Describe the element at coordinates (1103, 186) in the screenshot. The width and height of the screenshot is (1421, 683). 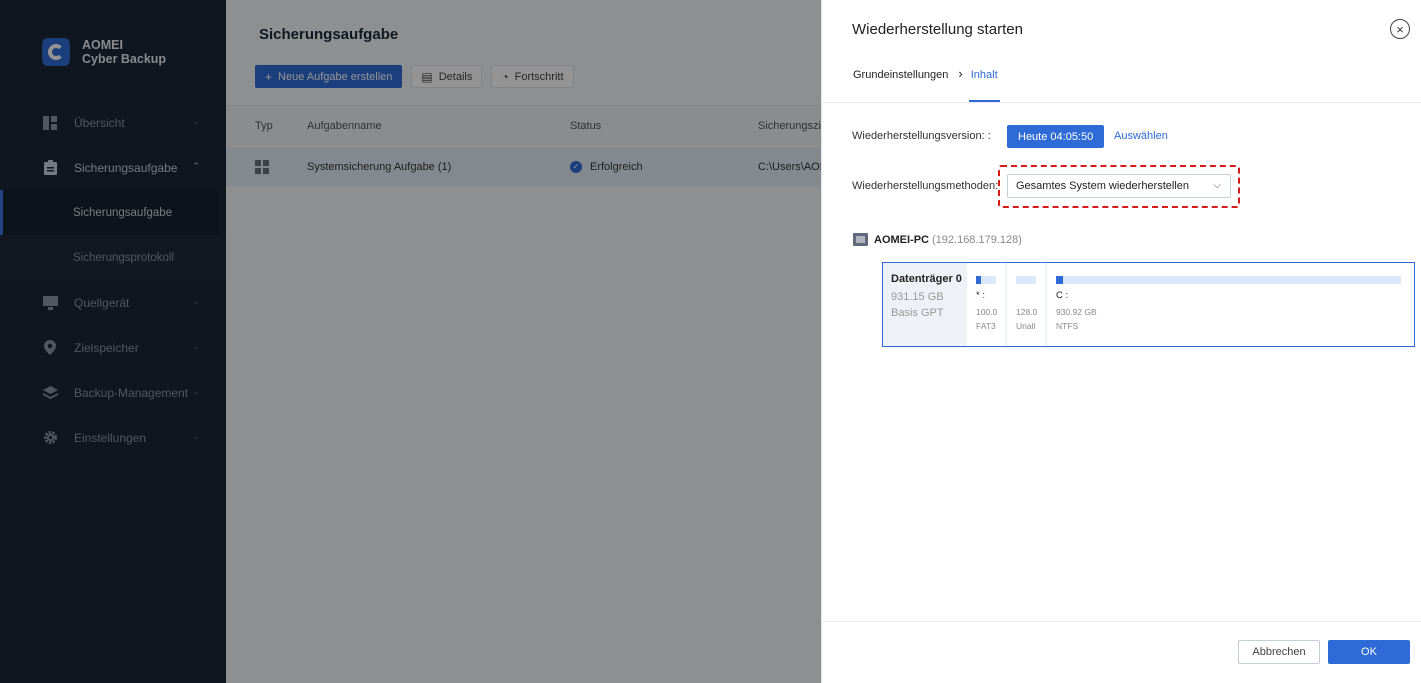
I see `select-value: Gesamtes System wiederherstellen` at that location.